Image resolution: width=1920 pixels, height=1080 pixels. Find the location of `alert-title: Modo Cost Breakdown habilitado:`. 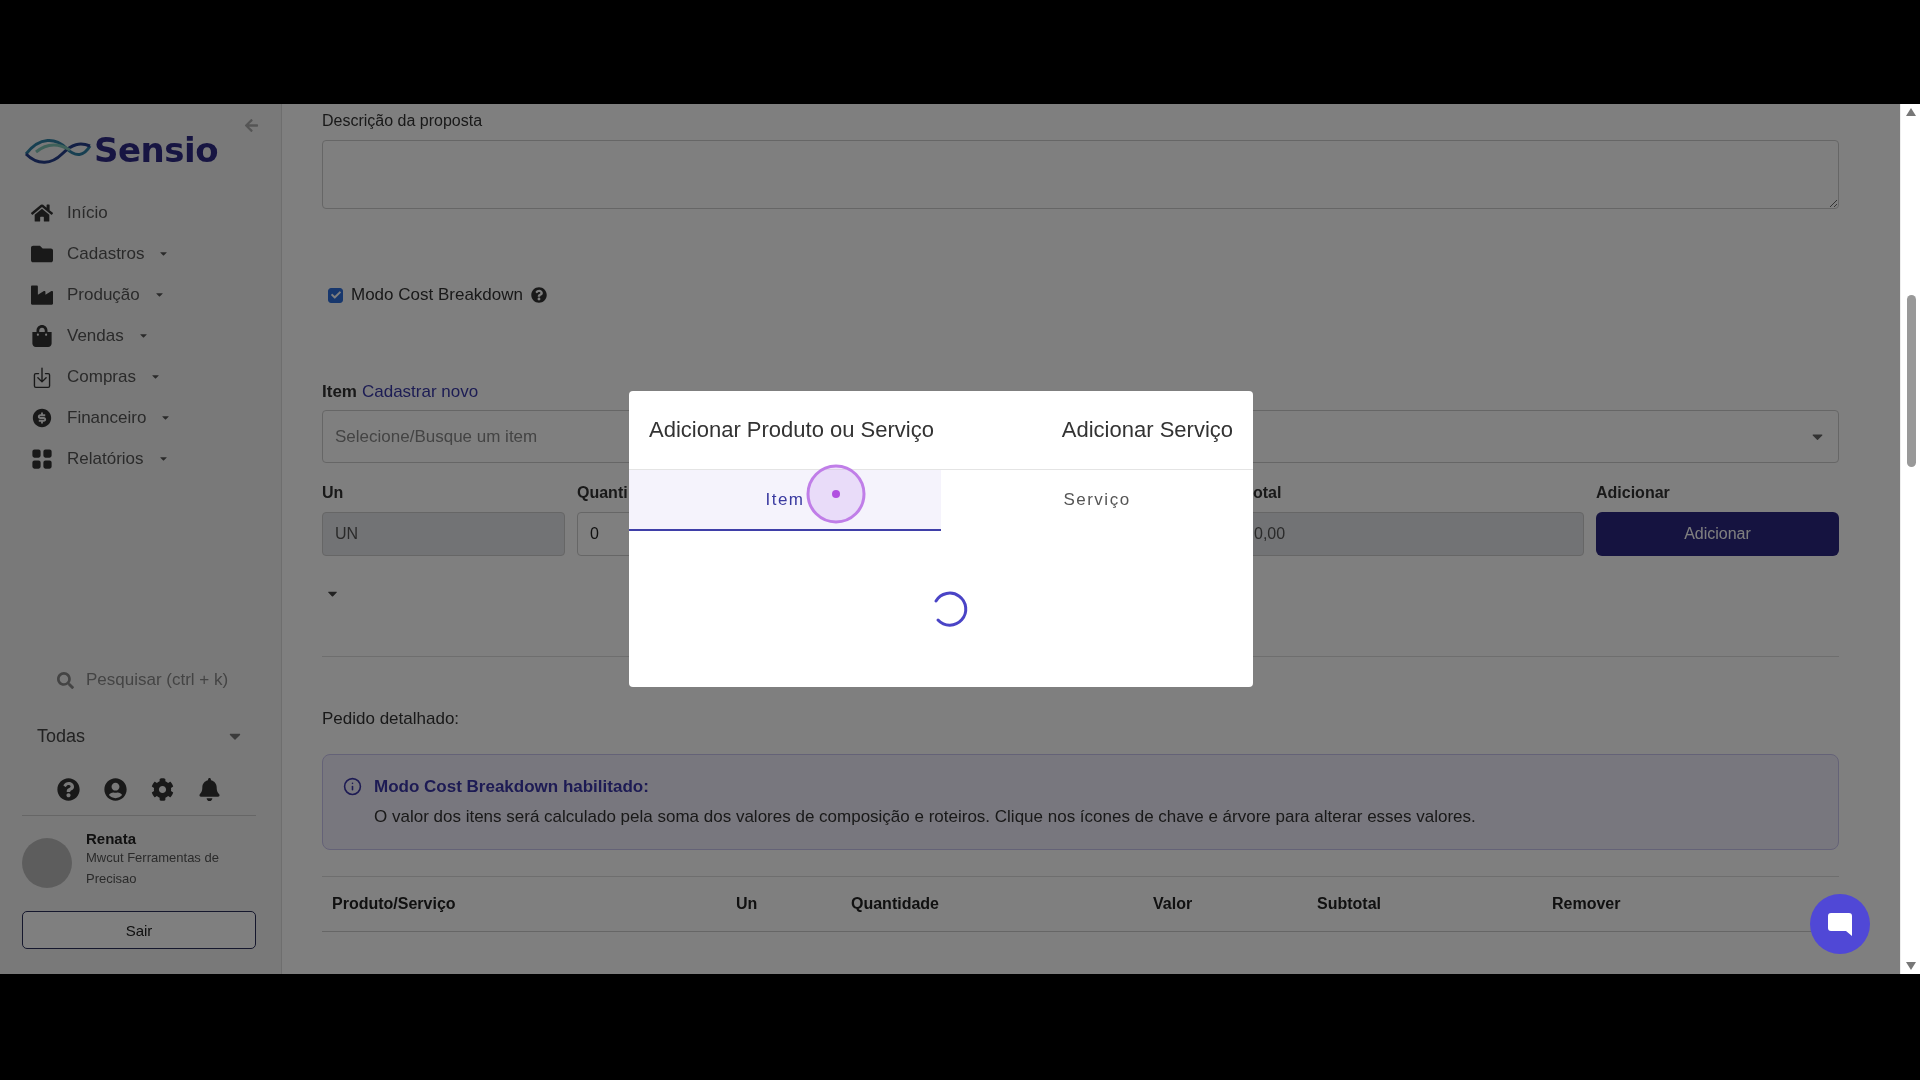

alert-title: Modo Cost Breakdown habilitado: is located at coordinates (512, 787).